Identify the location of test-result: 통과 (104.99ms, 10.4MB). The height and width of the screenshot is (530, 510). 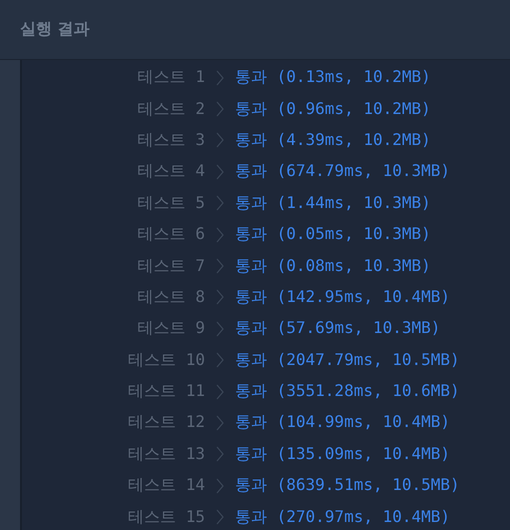
(342, 423).